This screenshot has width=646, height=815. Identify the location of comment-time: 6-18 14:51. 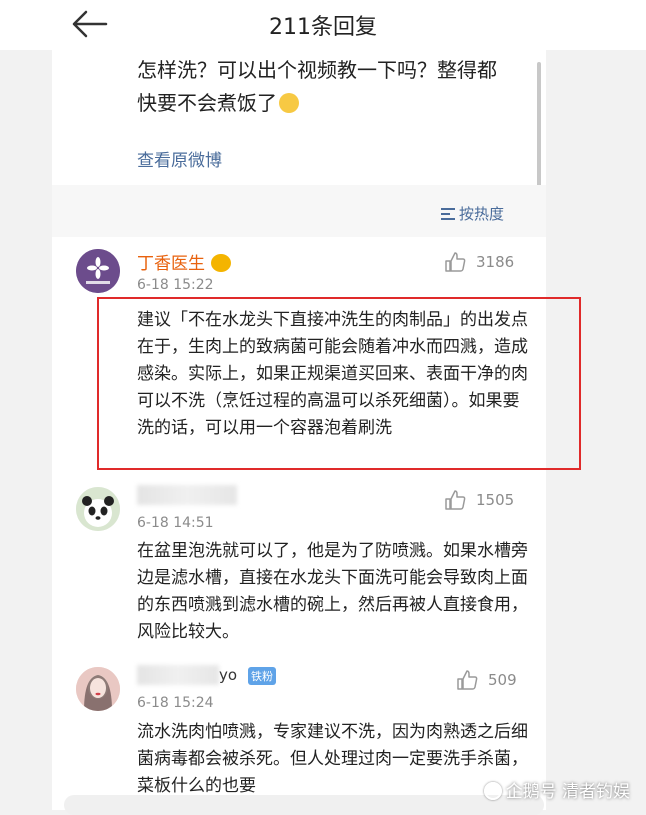
(175, 523).